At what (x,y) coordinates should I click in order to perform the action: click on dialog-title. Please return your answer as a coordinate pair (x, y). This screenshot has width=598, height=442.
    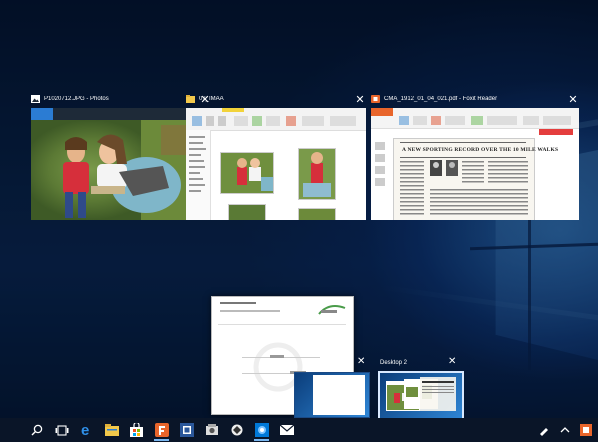
    Looking at the image, I should click on (240, 304).